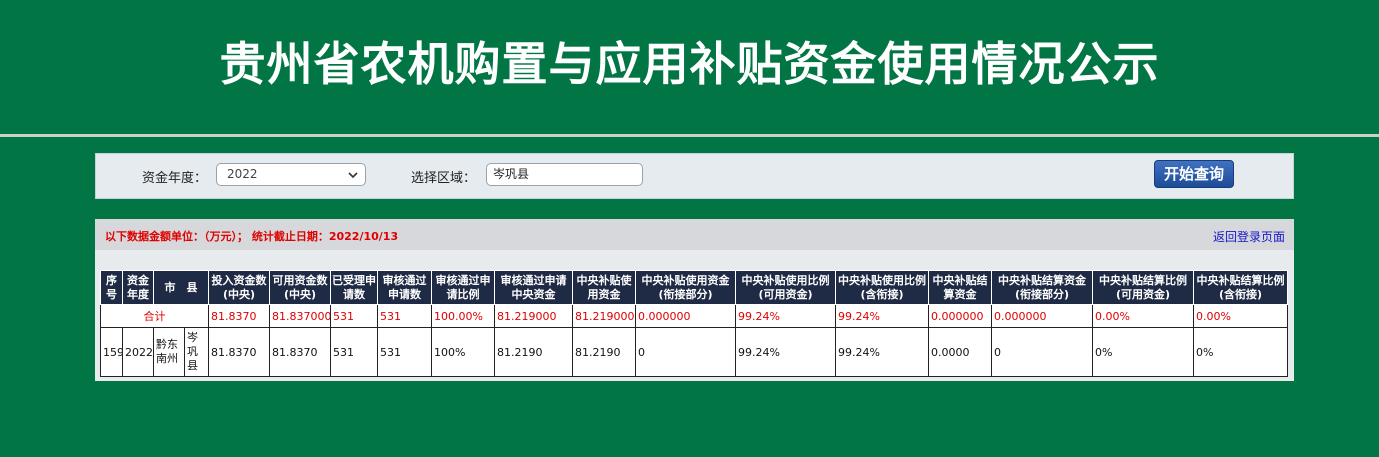  What do you see at coordinates (533, 287) in the screenshot?
I see `col-header: 审核通过申请中央资金` at bounding box center [533, 287].